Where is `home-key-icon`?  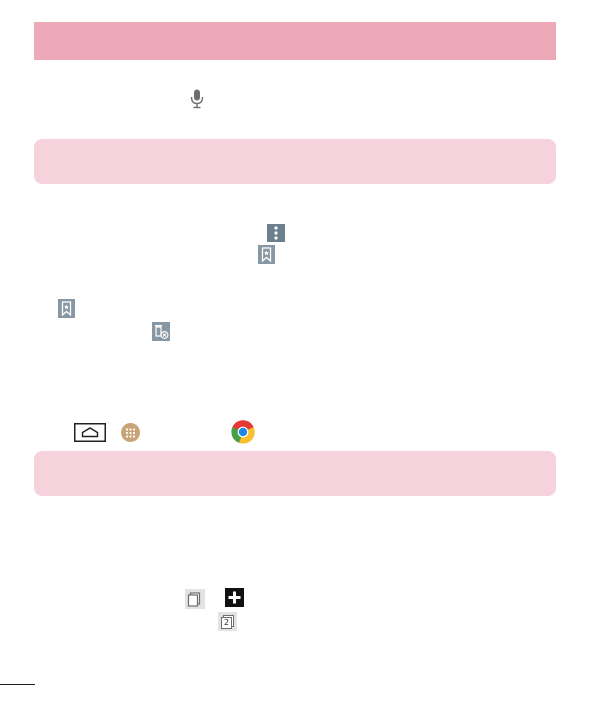 home-key-icon is located at coordinates (90, 432).